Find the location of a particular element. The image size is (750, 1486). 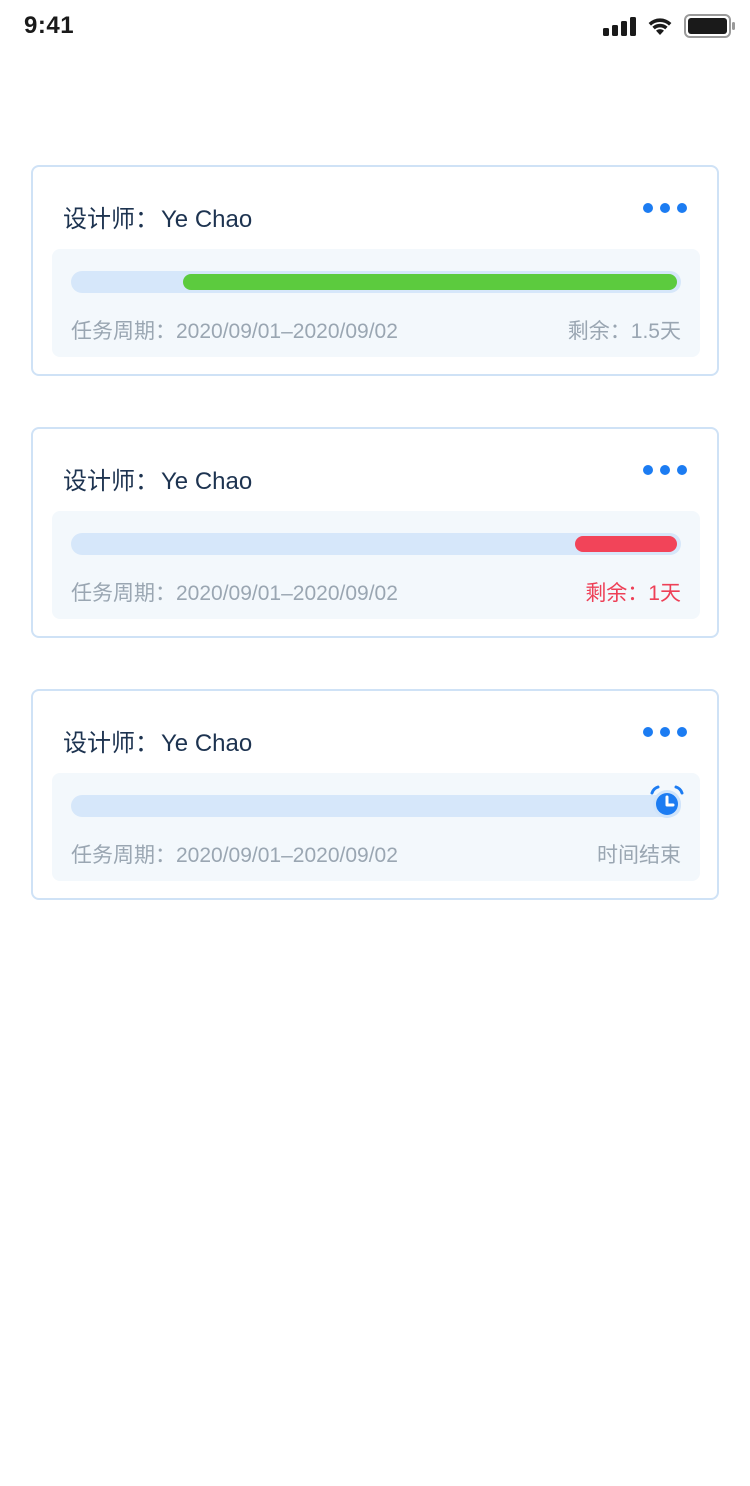

status-bar: 9:41 is located at coordinates (375, 27).